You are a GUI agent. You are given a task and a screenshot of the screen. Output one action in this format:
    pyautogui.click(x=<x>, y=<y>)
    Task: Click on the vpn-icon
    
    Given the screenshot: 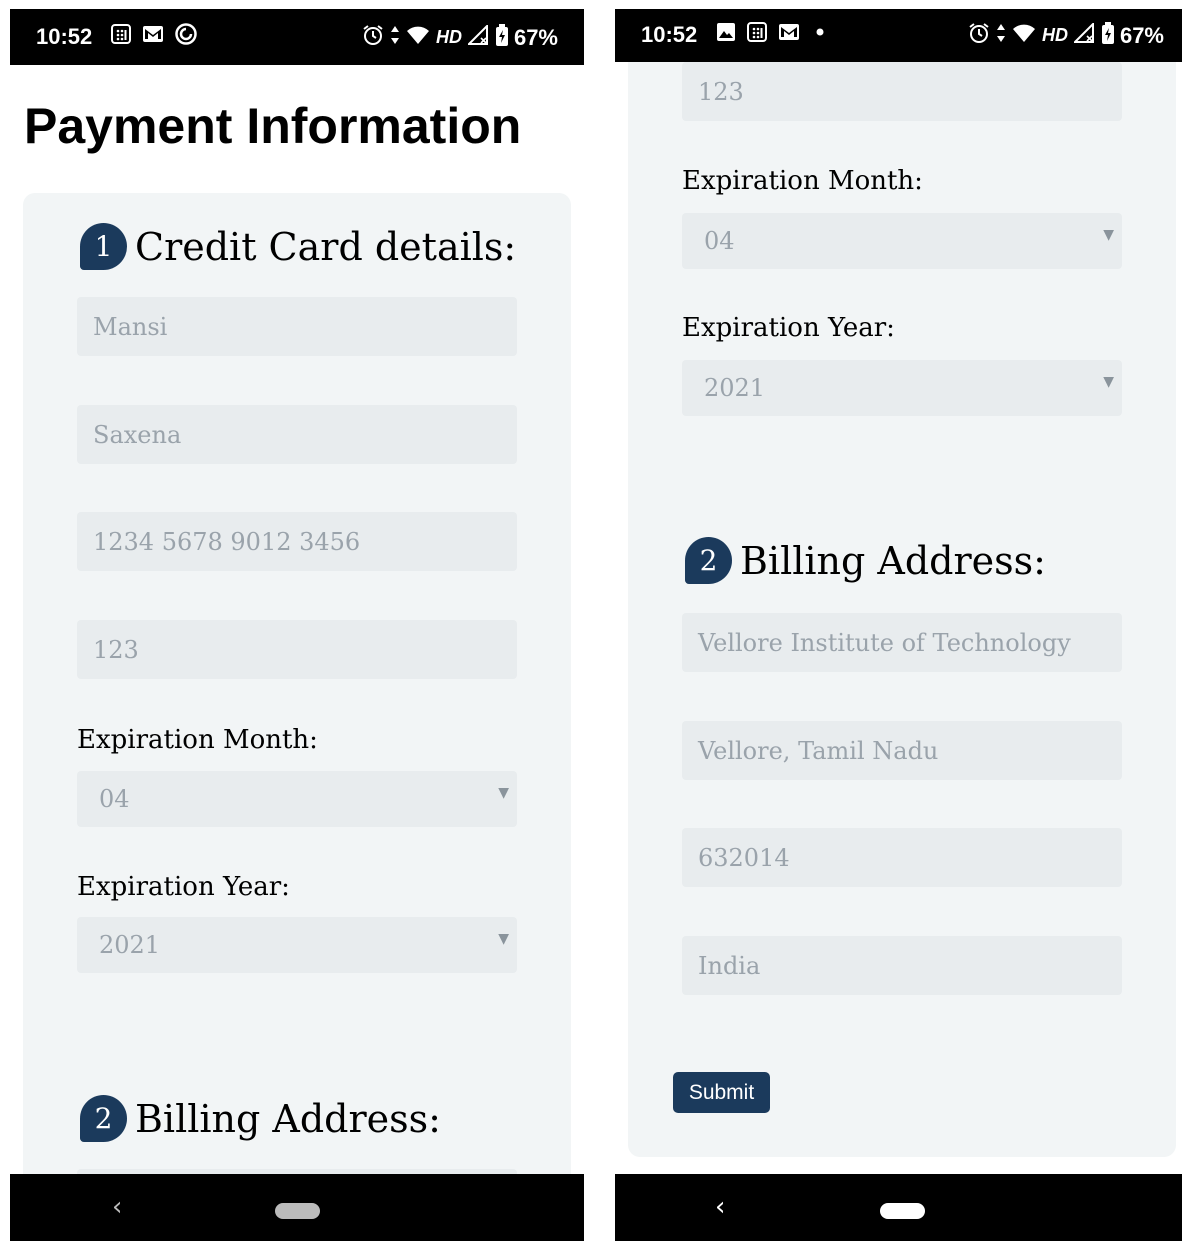 What is the action you would take?
    pyautogui.click(x=186, y=36)
    